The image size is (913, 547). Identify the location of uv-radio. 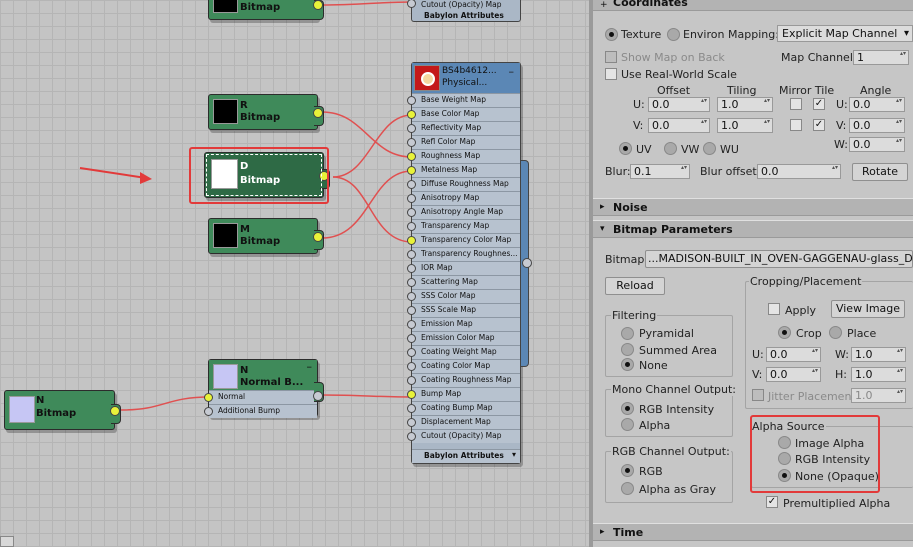
(625, 148).